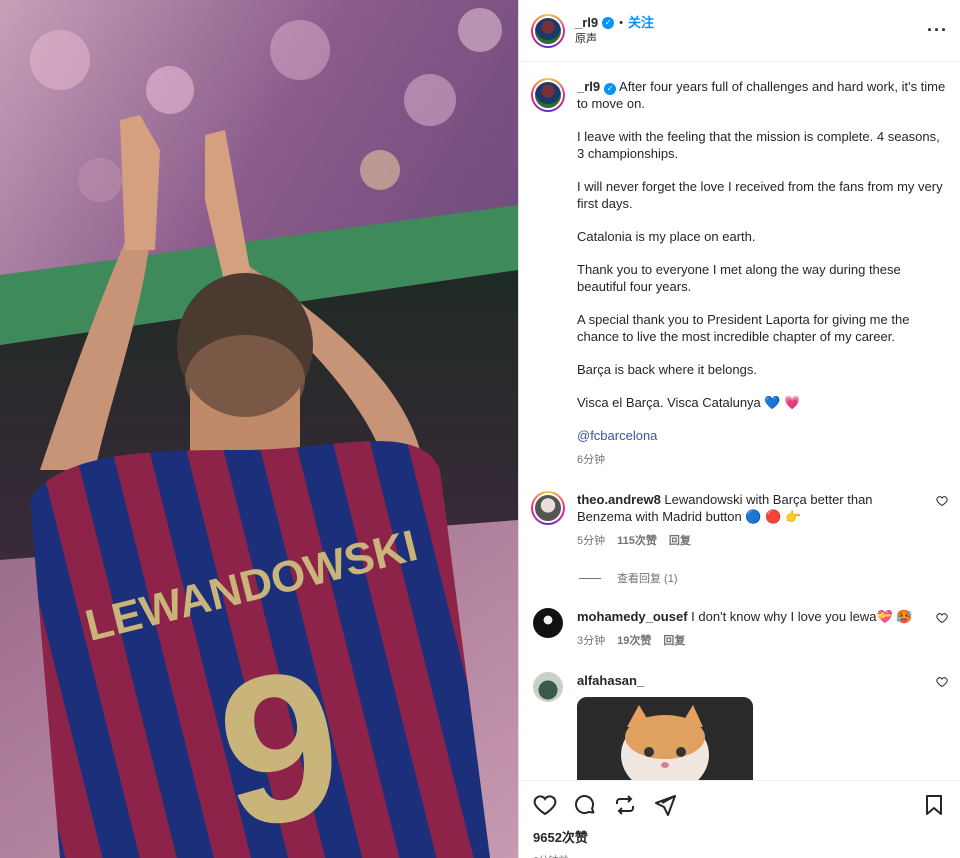  I want to click on like-heart-icon, so click(545, 805).